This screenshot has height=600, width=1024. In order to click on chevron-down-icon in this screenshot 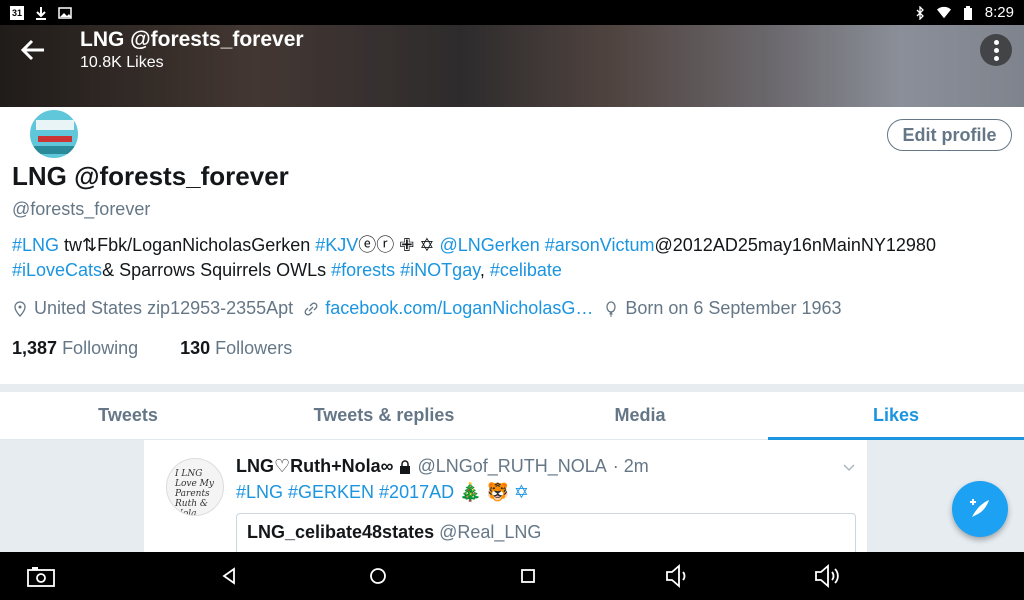, I will do `click(849, 467)`.